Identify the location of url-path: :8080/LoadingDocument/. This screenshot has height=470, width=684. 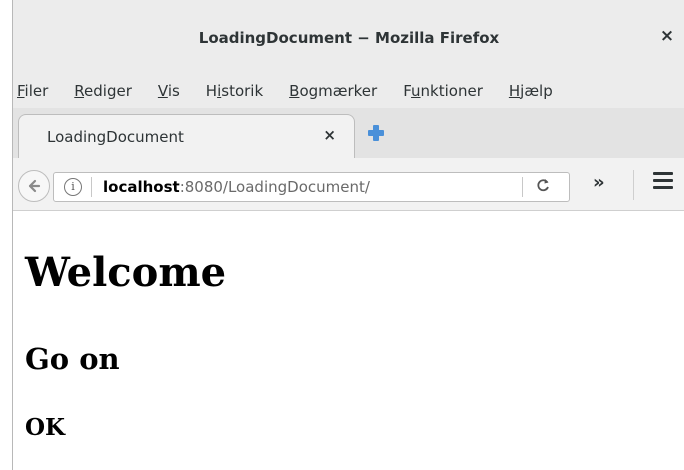
(274, 187).